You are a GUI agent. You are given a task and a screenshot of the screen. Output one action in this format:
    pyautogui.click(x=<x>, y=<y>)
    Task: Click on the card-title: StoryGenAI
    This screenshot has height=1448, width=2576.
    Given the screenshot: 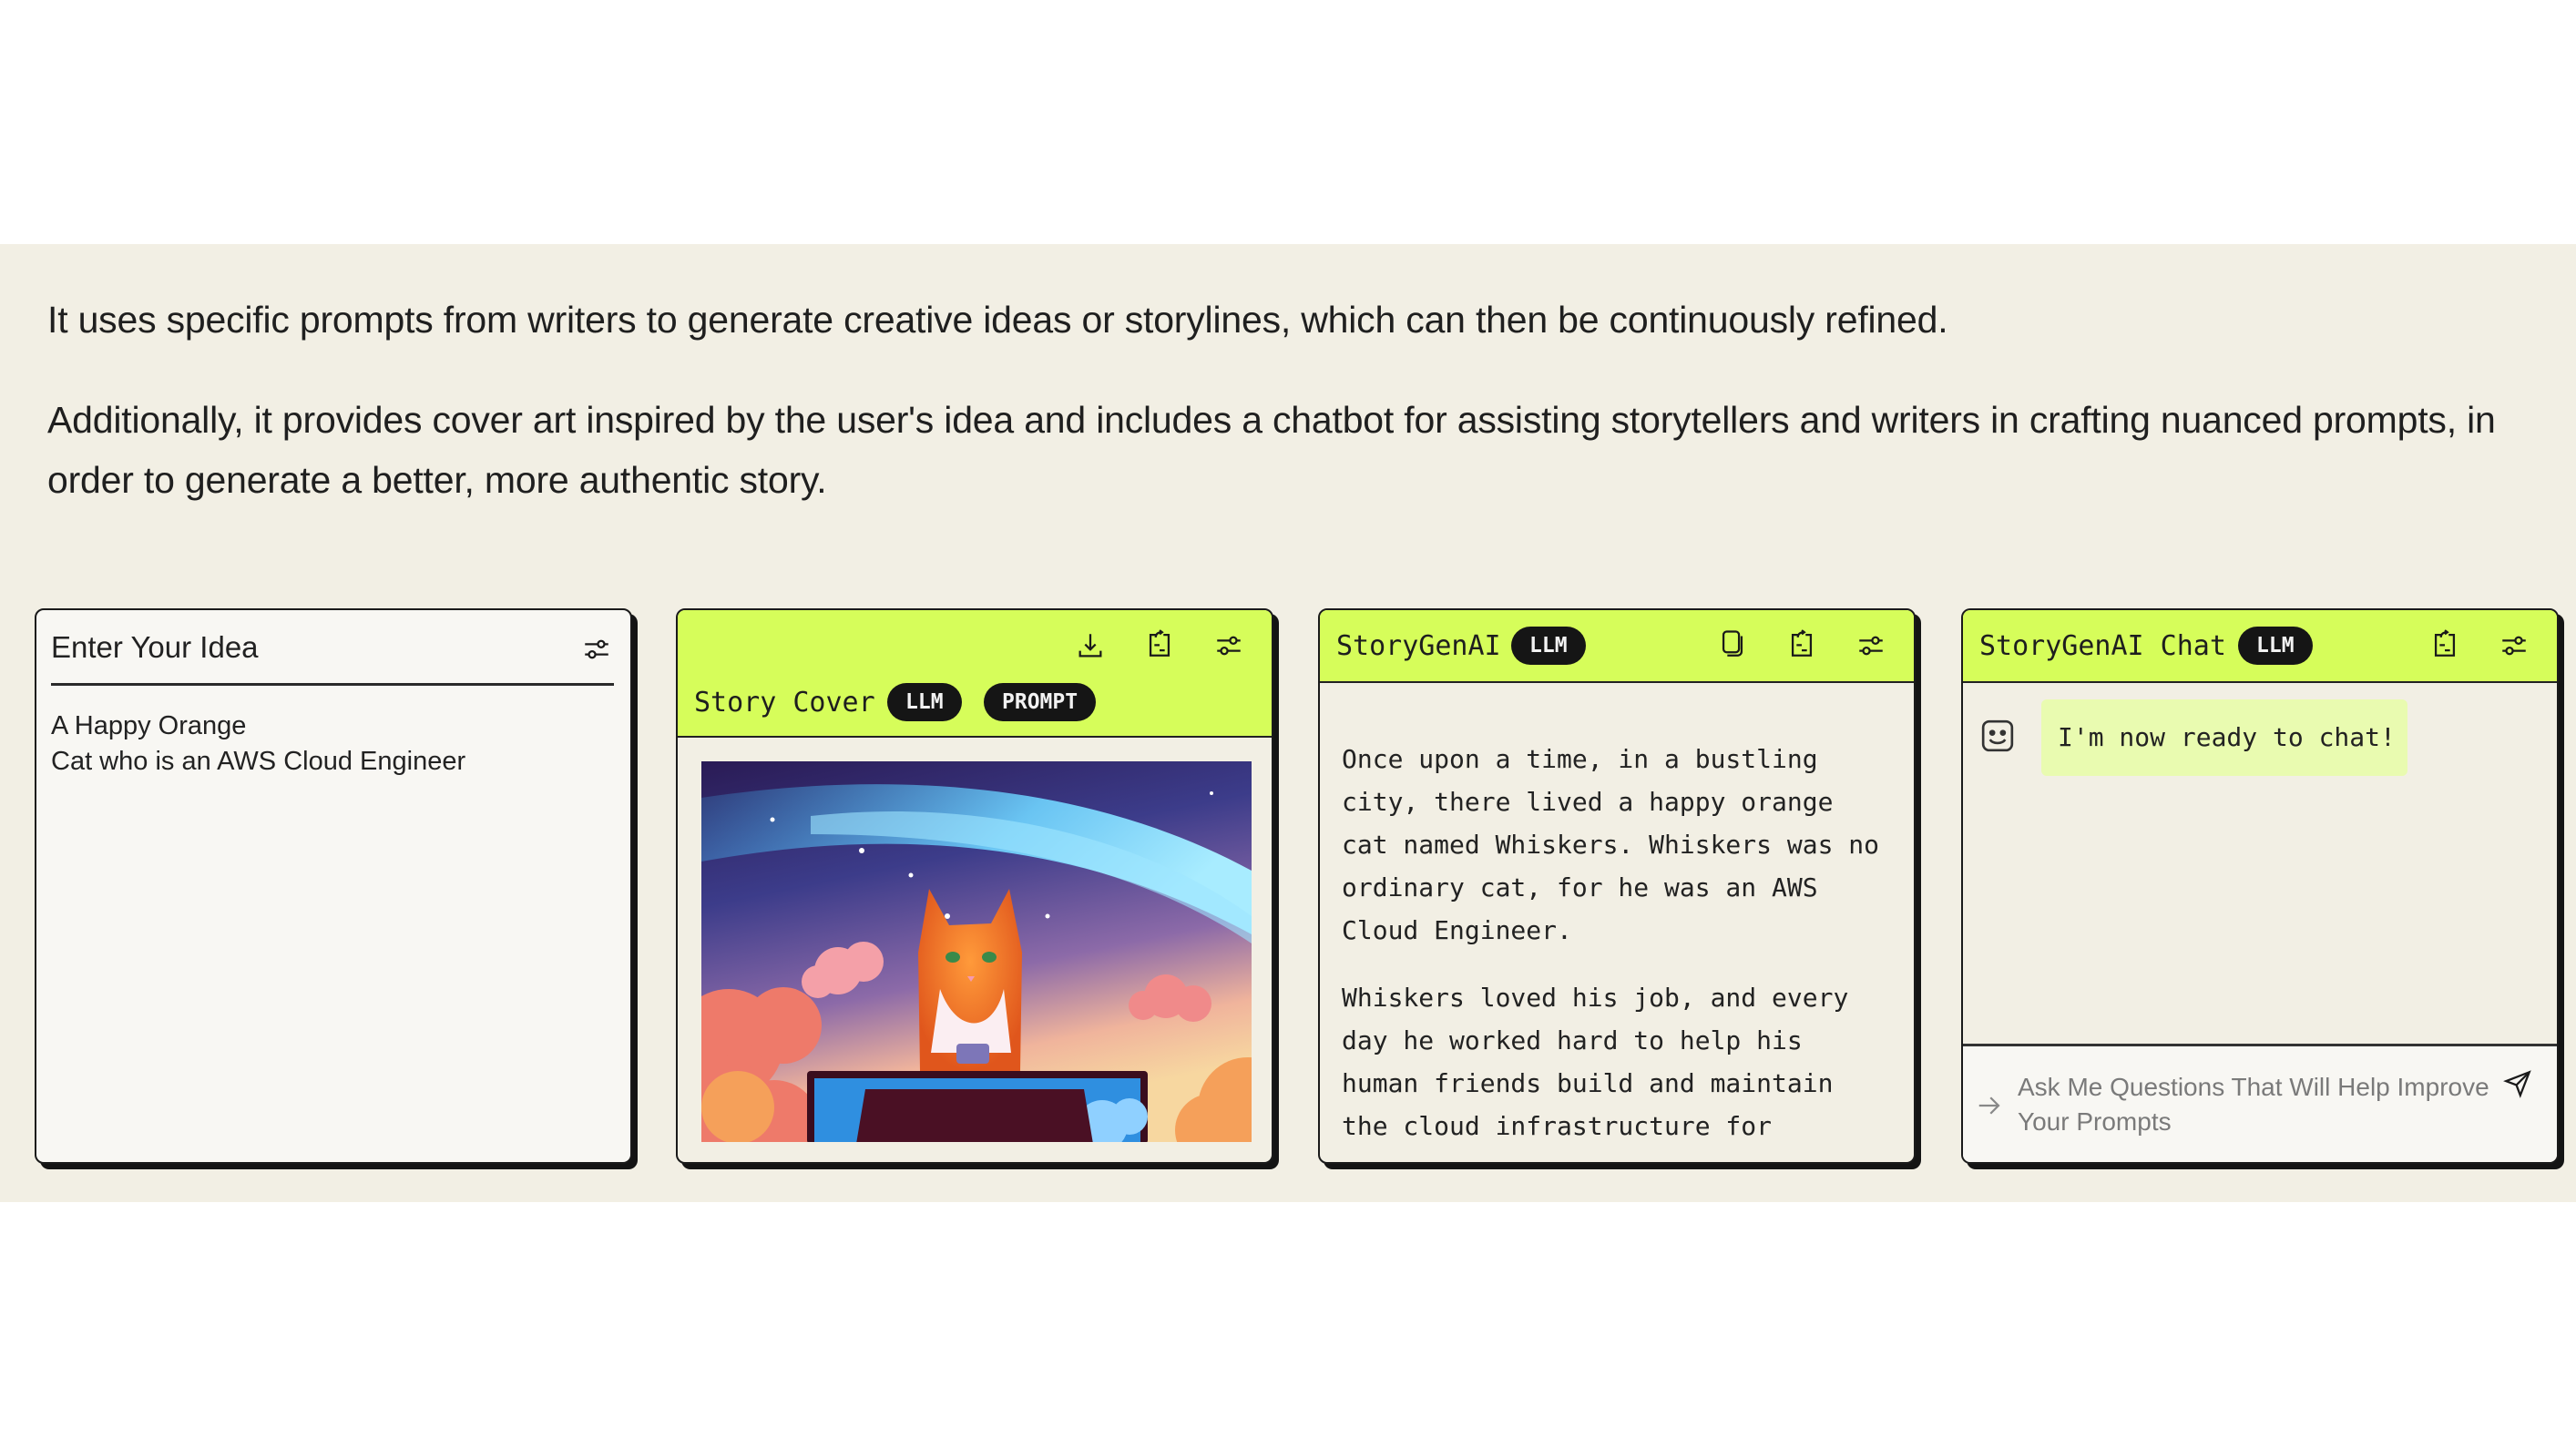 What is the action you would take?
    pyautogui.click(x=1418, y=646)
    